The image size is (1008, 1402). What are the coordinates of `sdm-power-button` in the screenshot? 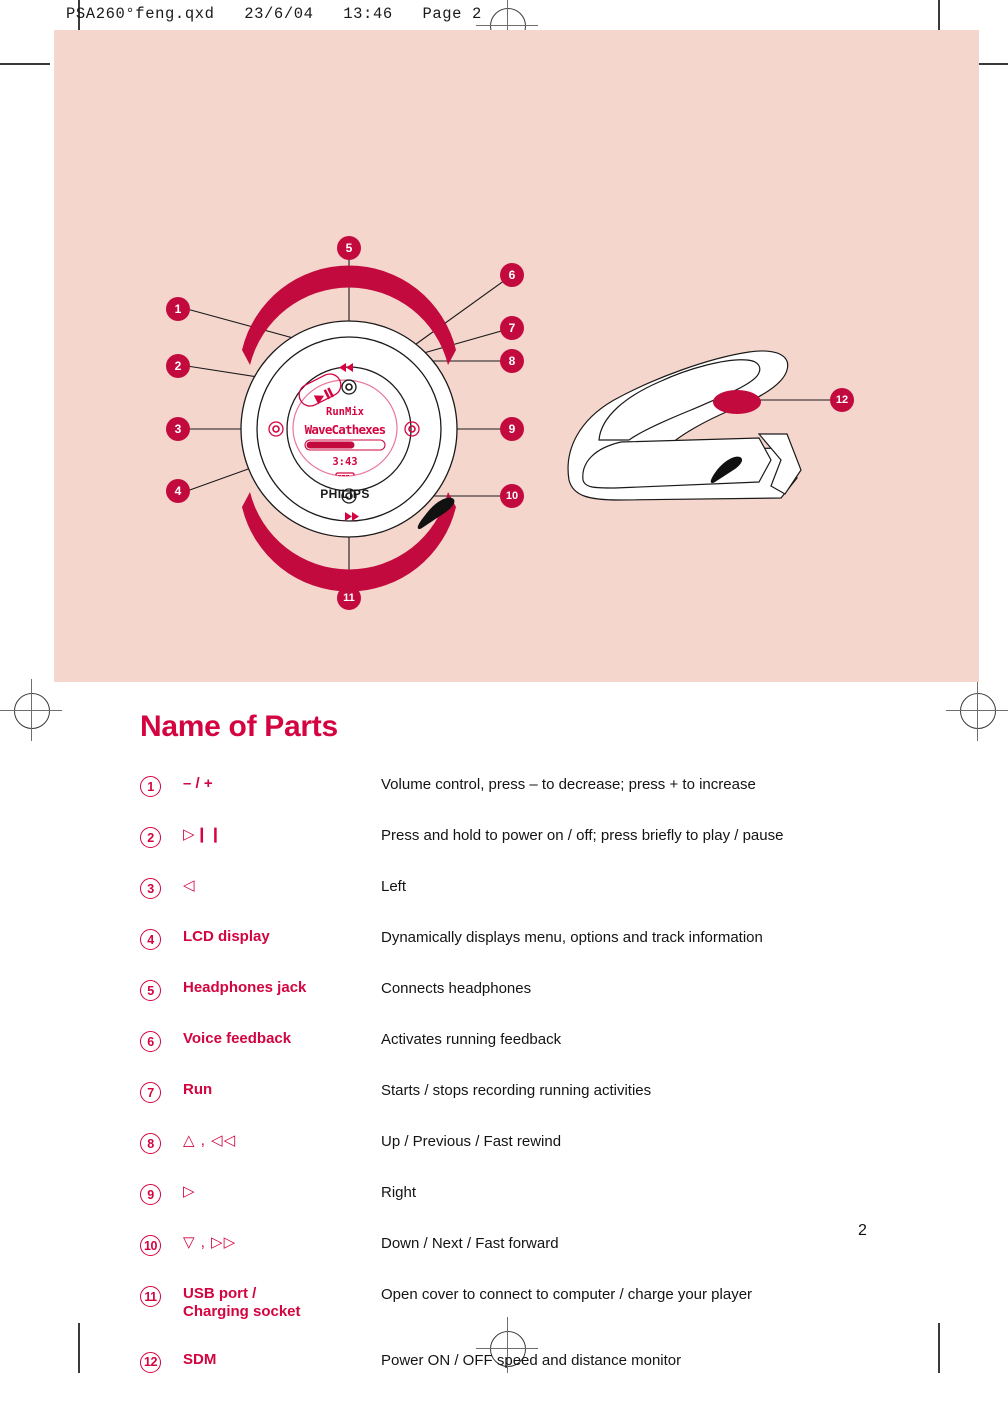 It's located at (737, 402).